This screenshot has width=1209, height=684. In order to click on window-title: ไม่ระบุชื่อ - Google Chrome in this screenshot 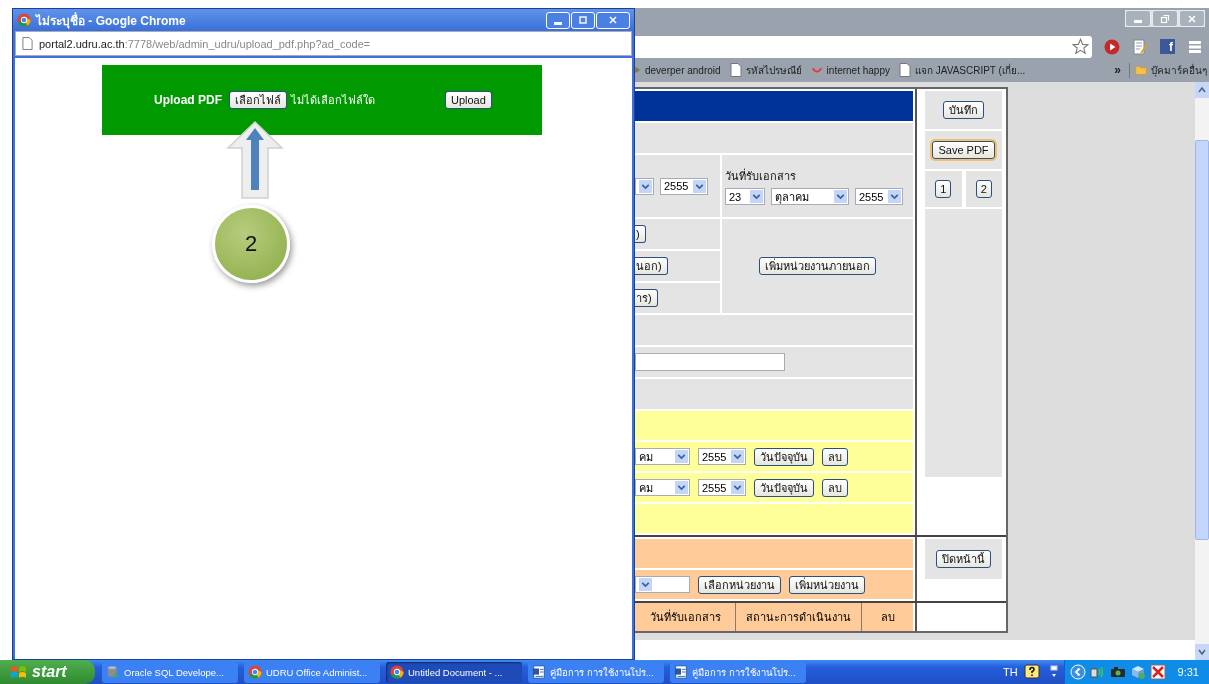, I will do `click(111, 20)`.